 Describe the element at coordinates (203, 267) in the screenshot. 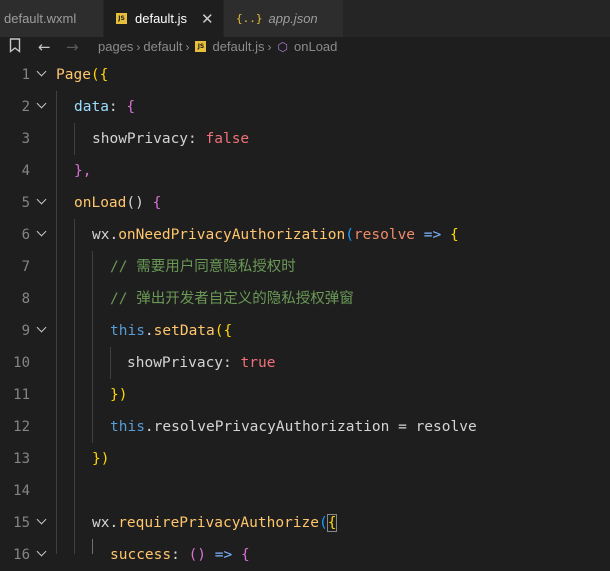

I see `code-comment: // 需要用户同意隐私授权时` at that location.